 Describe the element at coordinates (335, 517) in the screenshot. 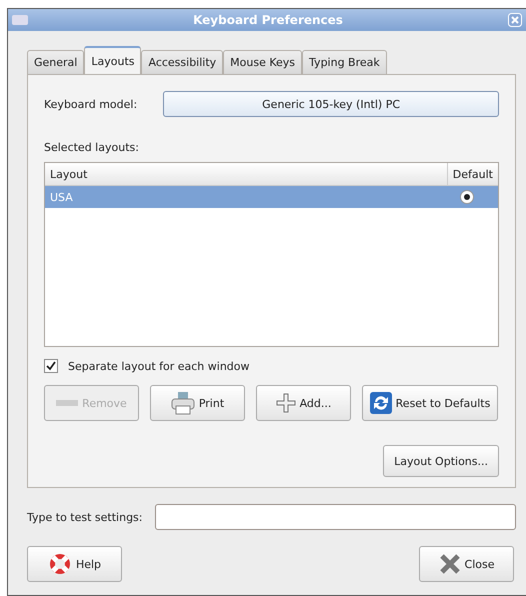

I see `test-input-field` at that location.